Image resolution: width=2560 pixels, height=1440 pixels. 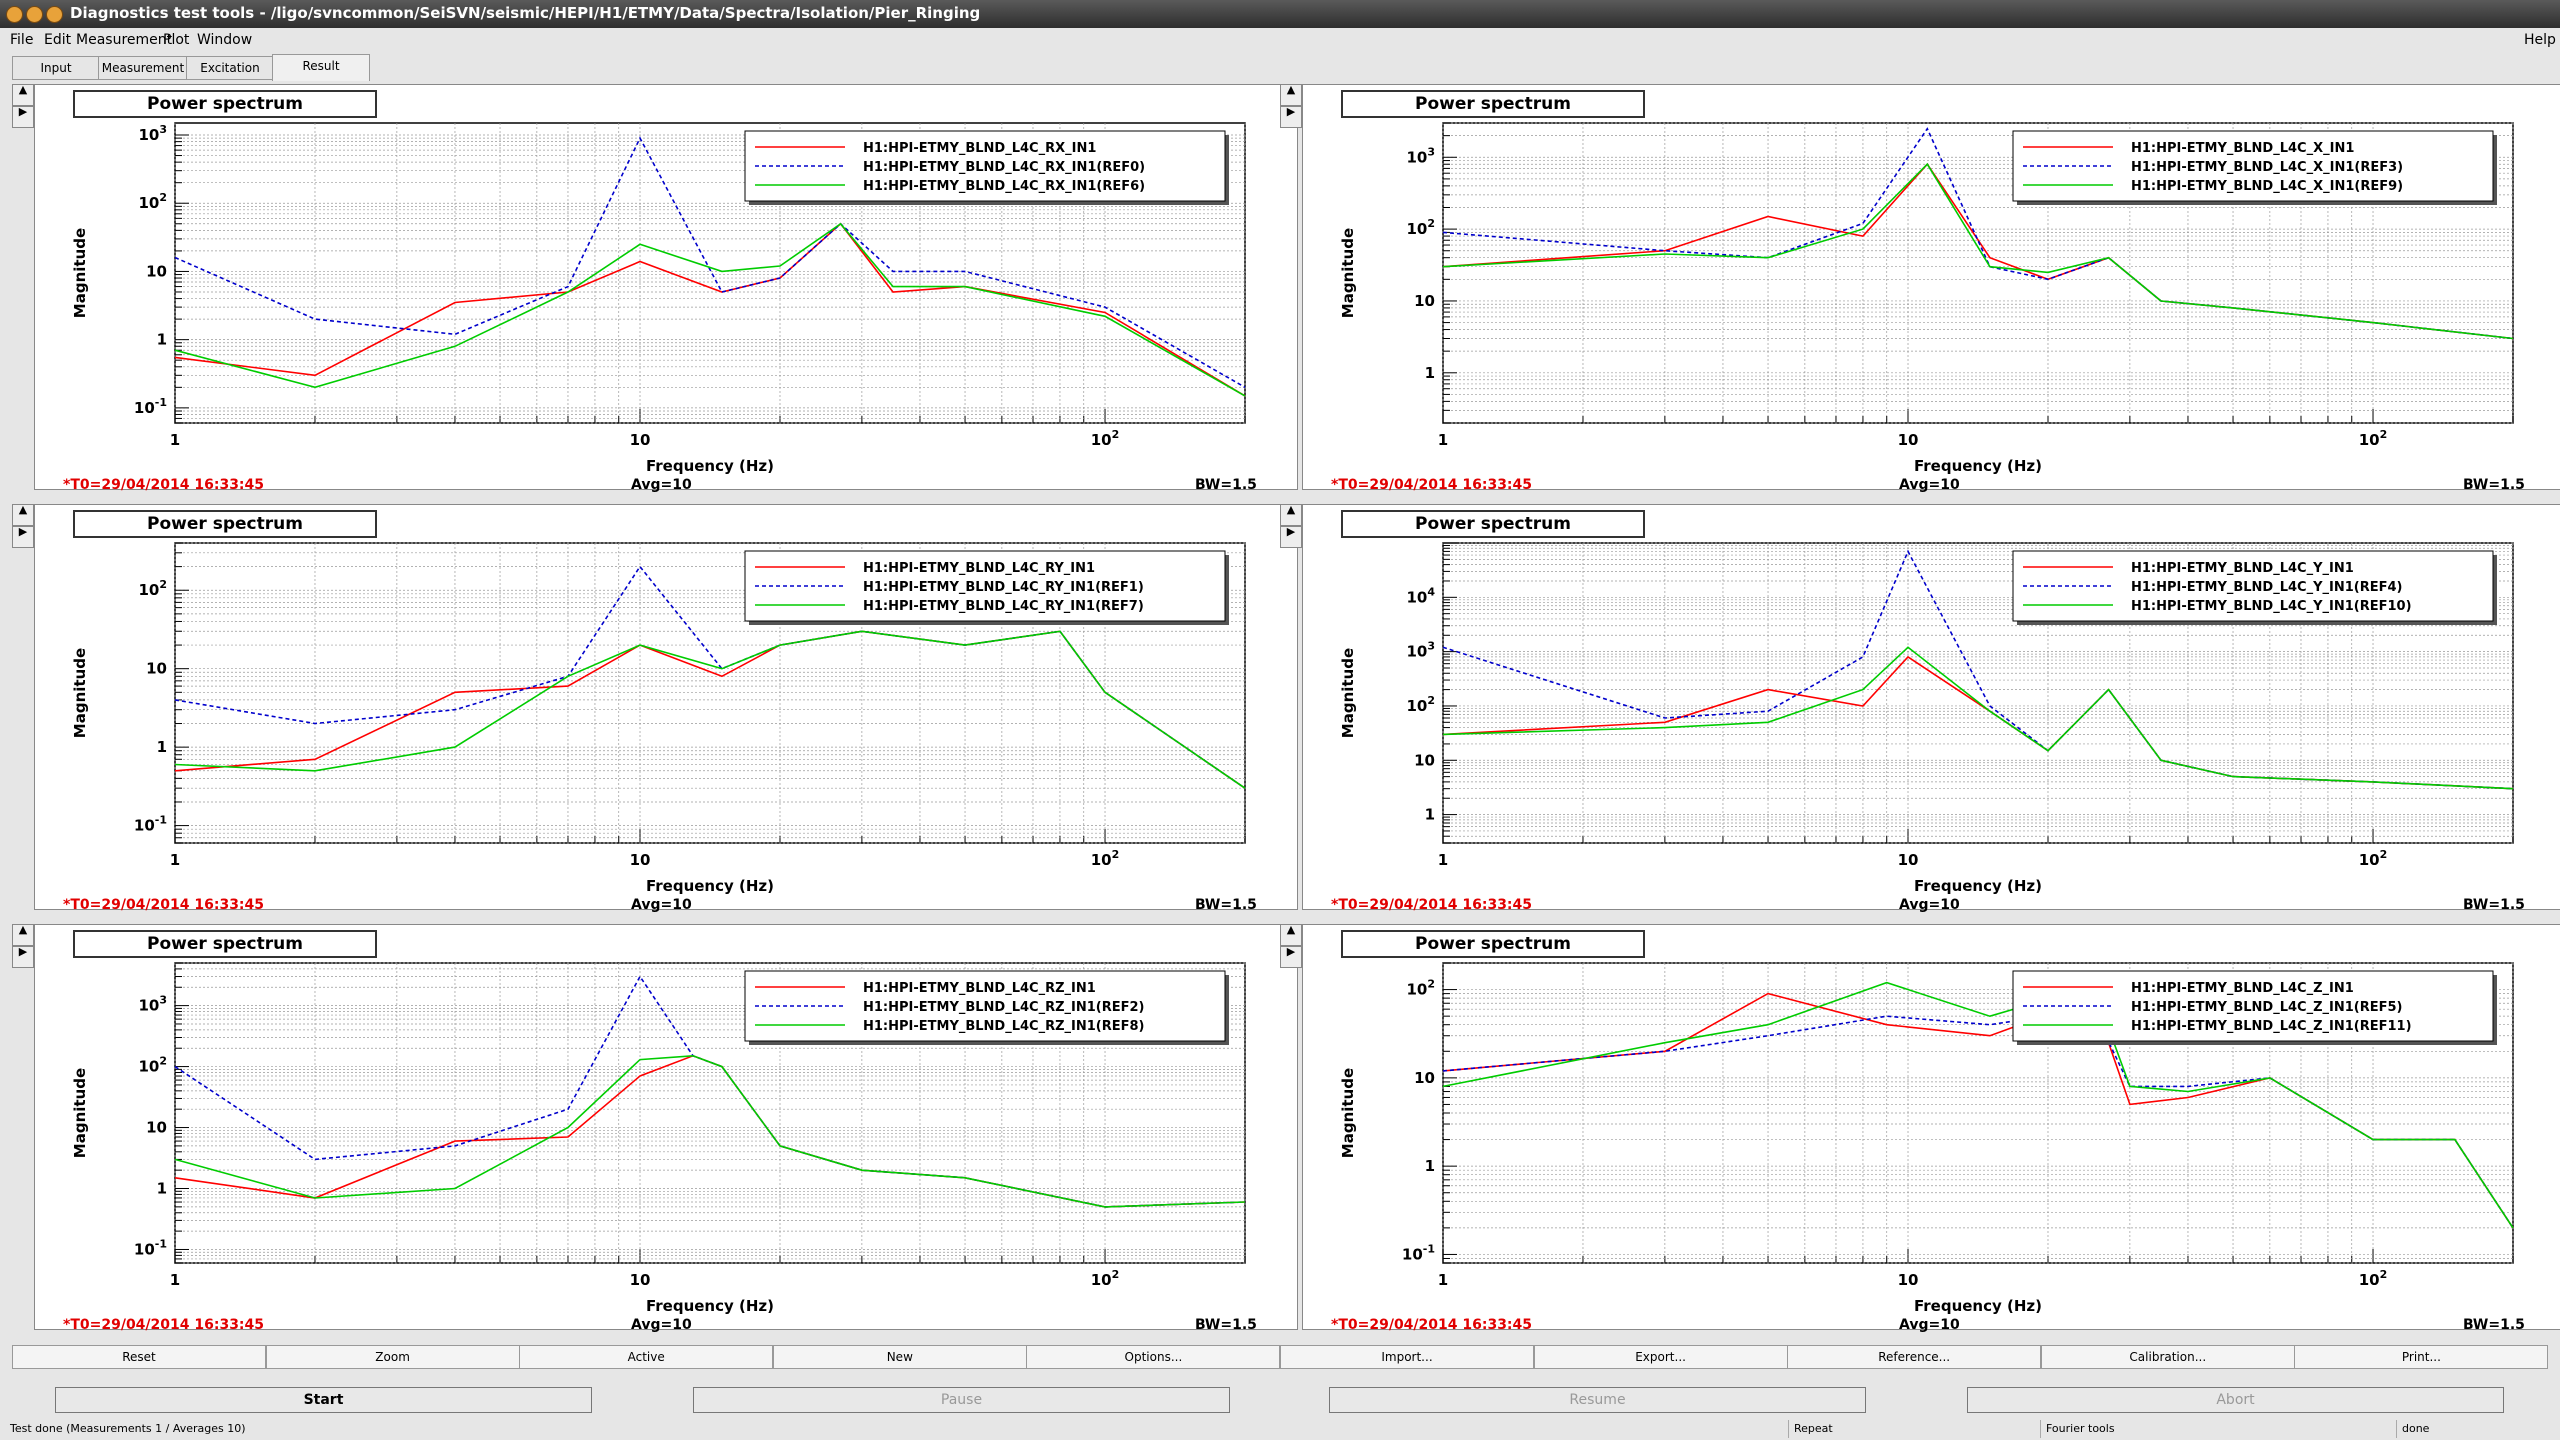 What do you see at coordinates (2271, 1026) in the screenshot?
I see `legend-entry: H1:HPI-ETMY_BLND_L4C_Z_IN1(REF11)` at bounding box center [2271, 1026].